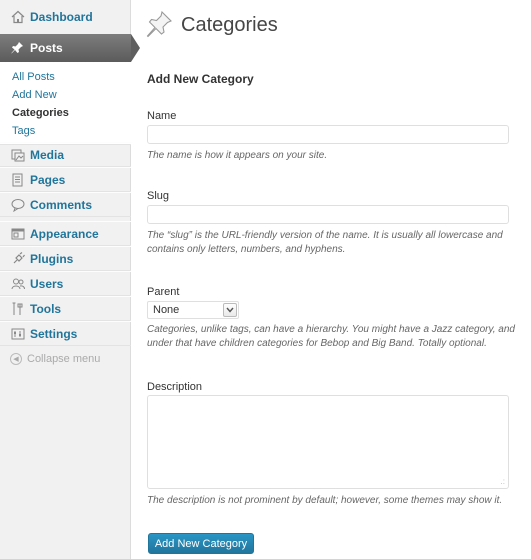 This screenshot has height=559, width=531. I want to click on menu-users-label: Users, so click(47, 283).